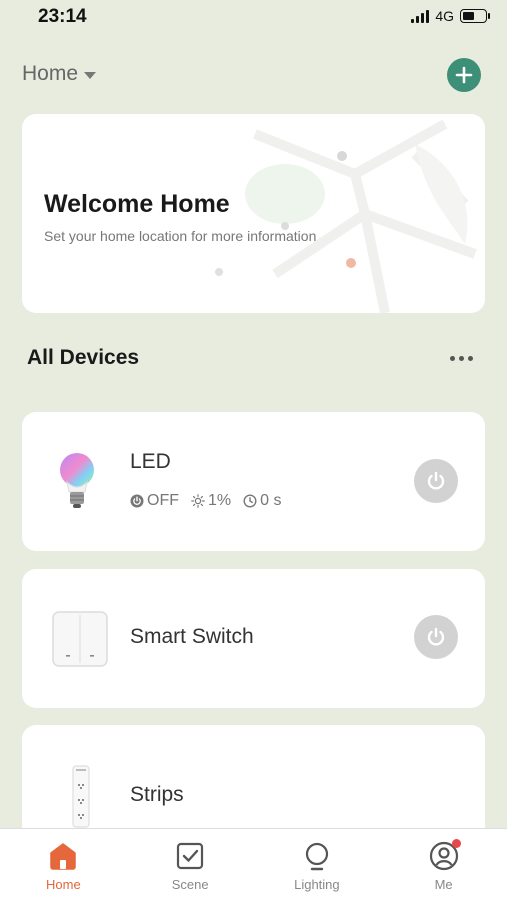  Describe the element at coordinates (443, 884) in the screenshot. I see `nav-label: Me` at that location.